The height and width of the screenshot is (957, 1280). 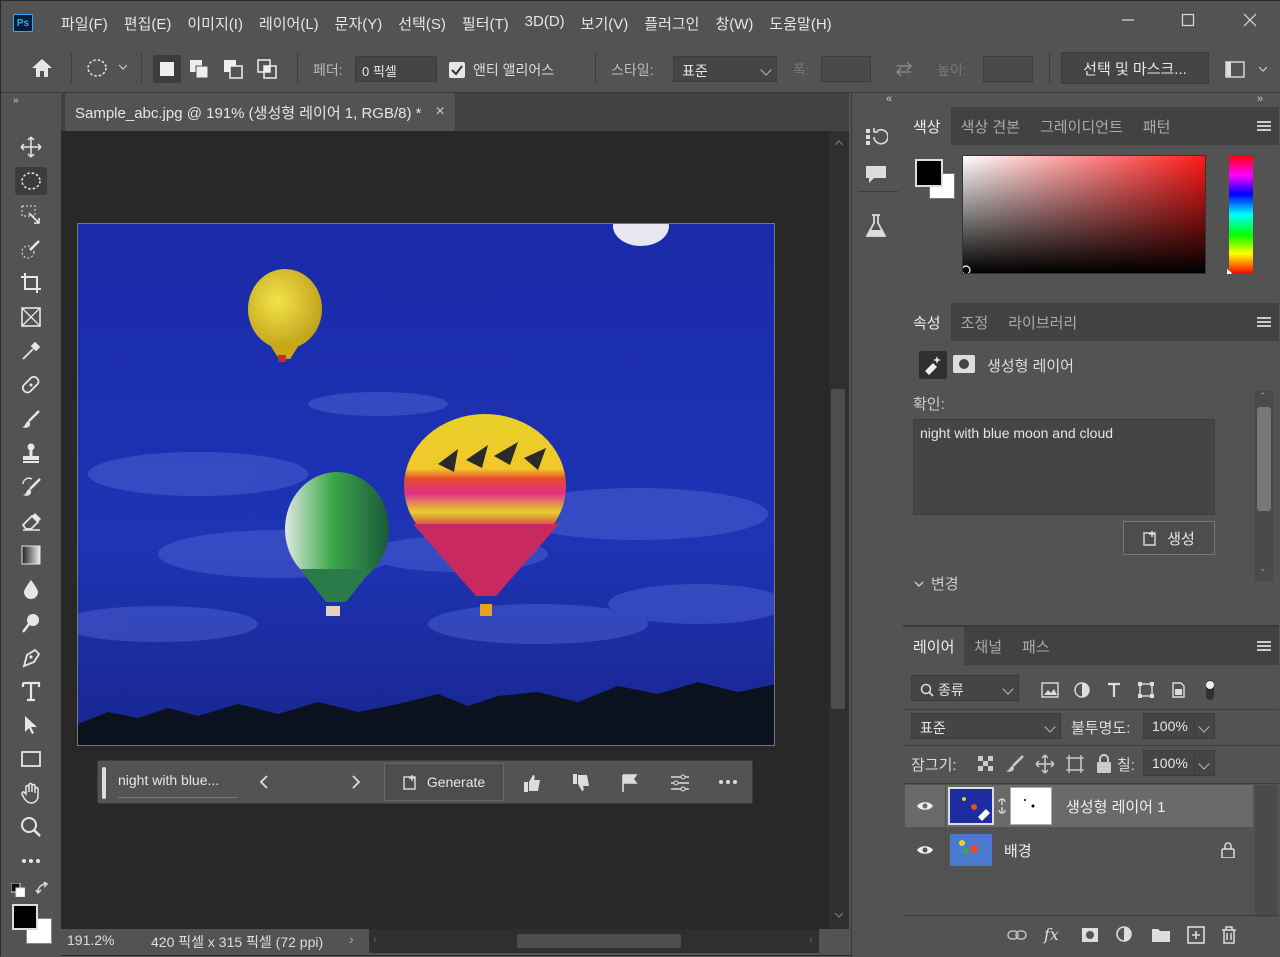 I want to click on menu-item: 창(W), so click(x=734, y=23).